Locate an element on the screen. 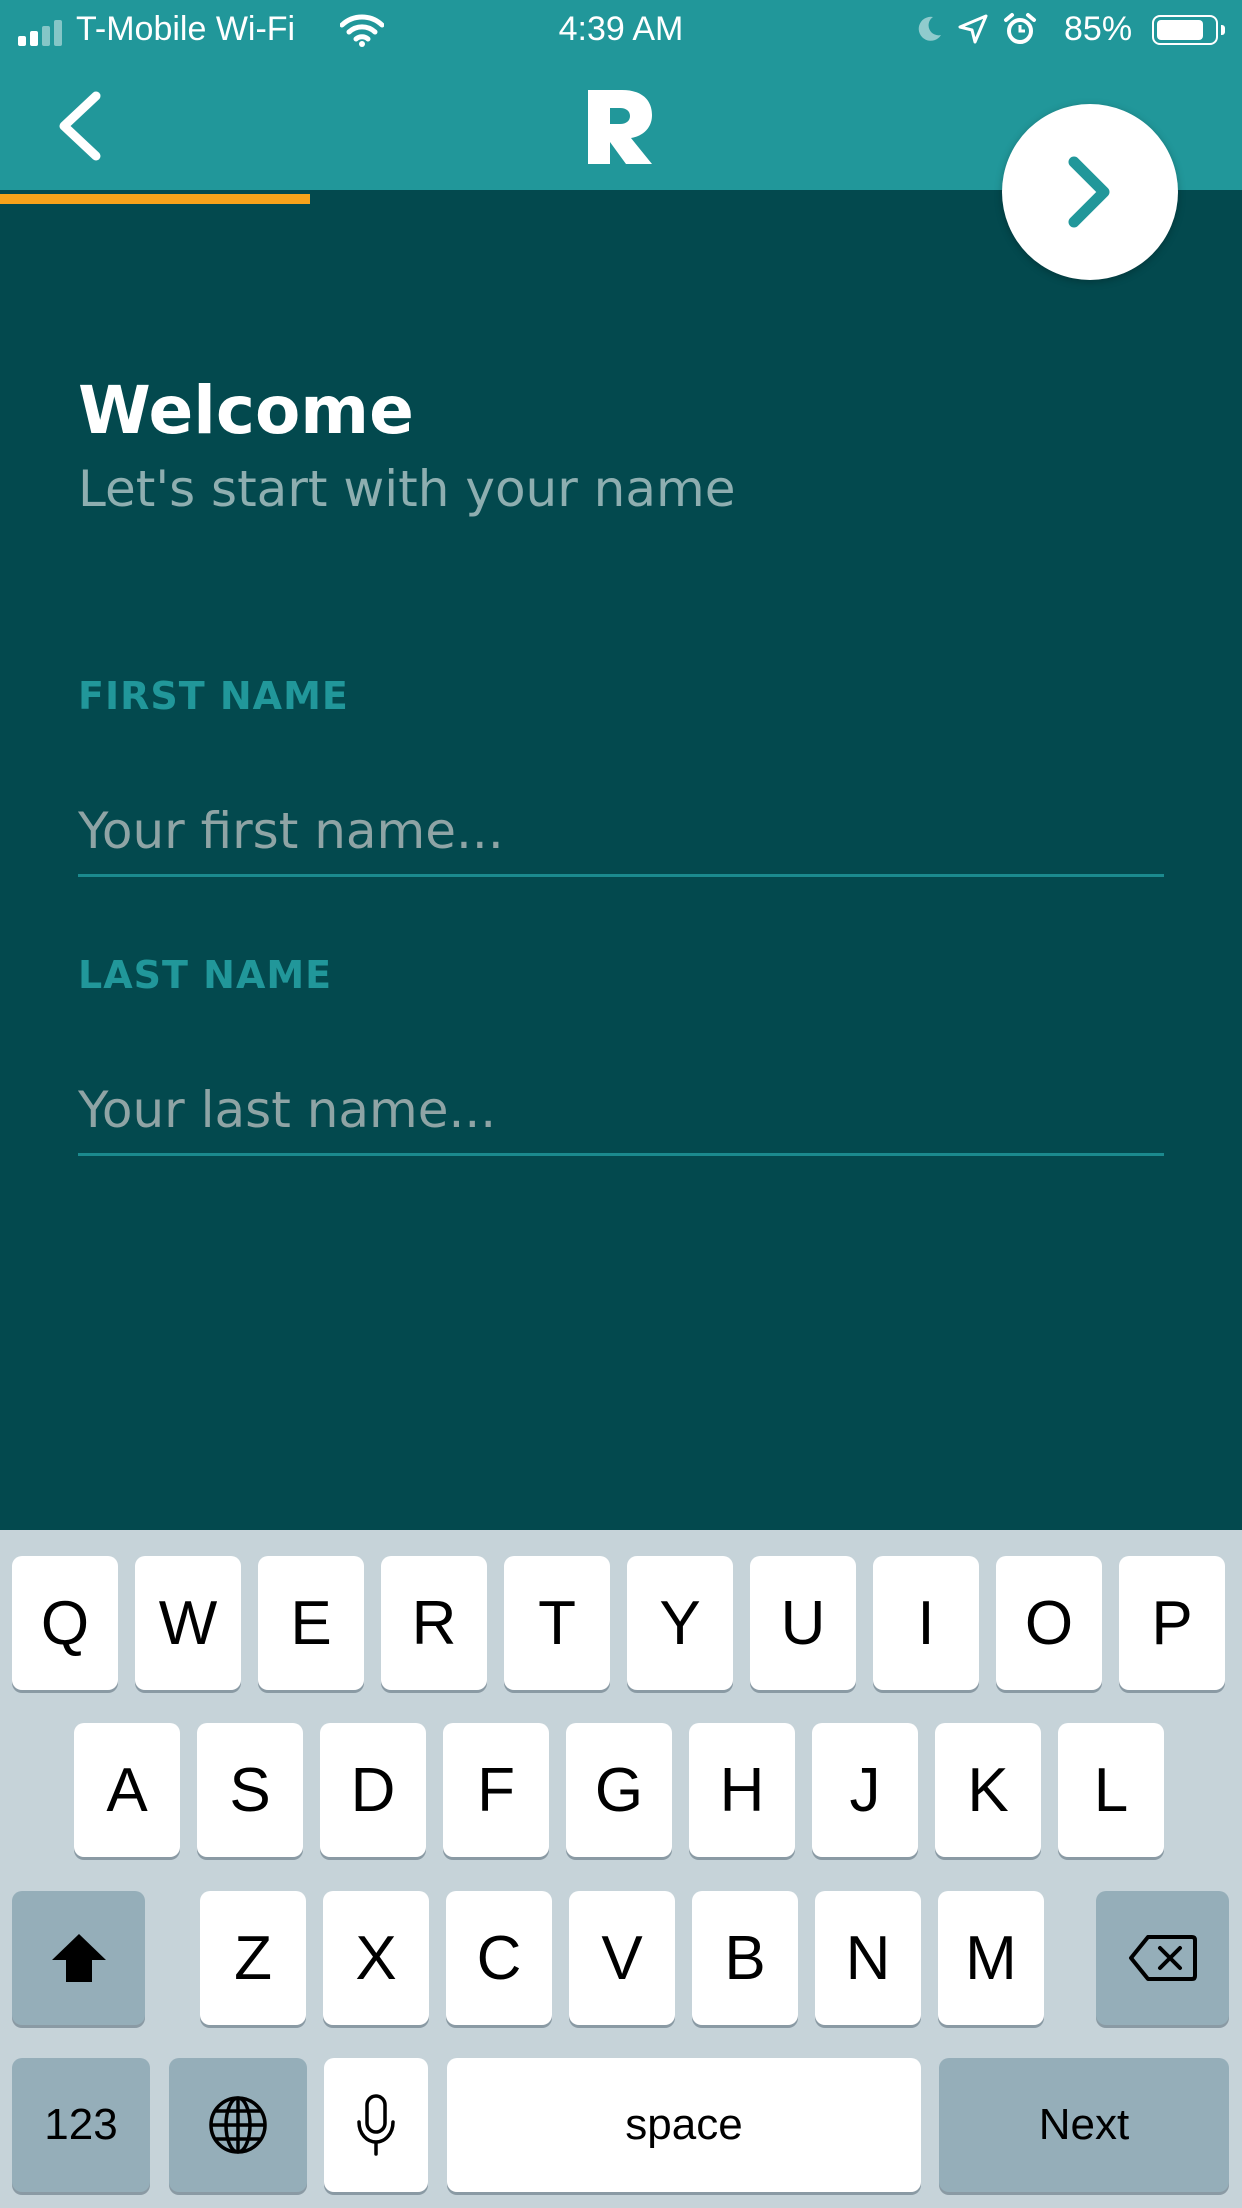 The image size is (1242, 2208). key-x: X is located at coordinates (376, 1958).